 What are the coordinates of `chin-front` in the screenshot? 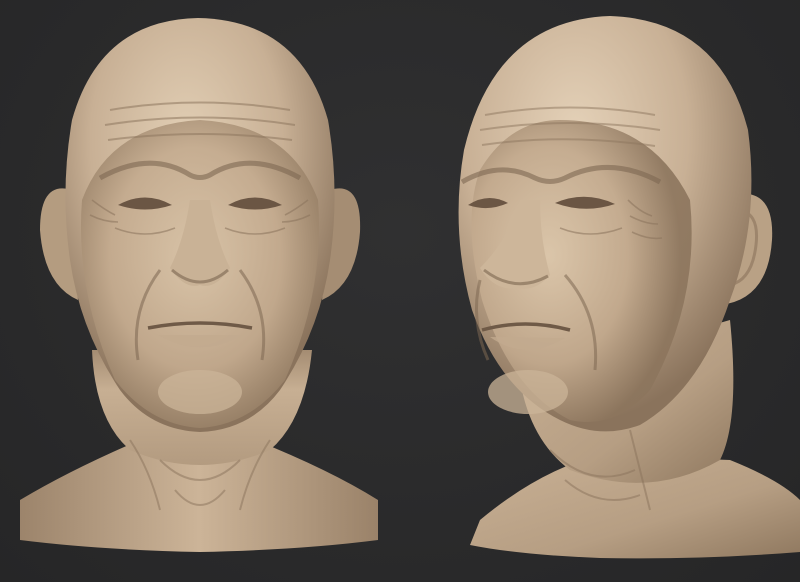 It's located at (200, 392).